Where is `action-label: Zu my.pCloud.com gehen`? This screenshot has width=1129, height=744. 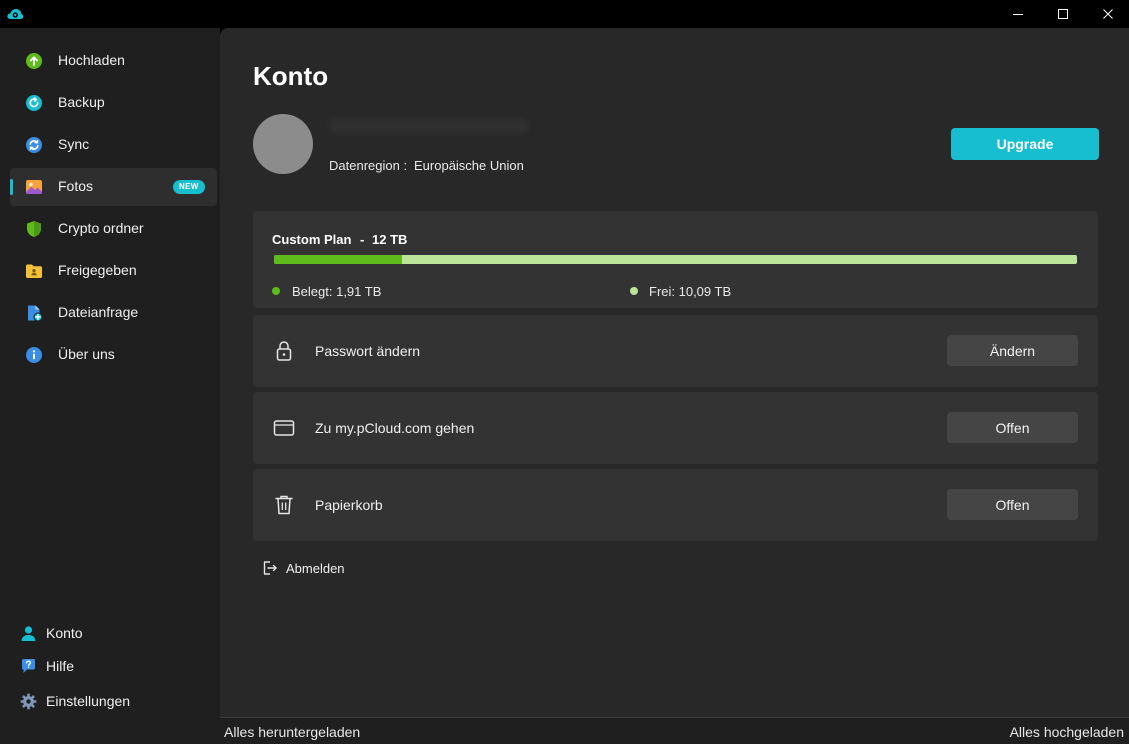 action-label: Zu my.pCloud.com gehen is located at coordinates (395, 428).